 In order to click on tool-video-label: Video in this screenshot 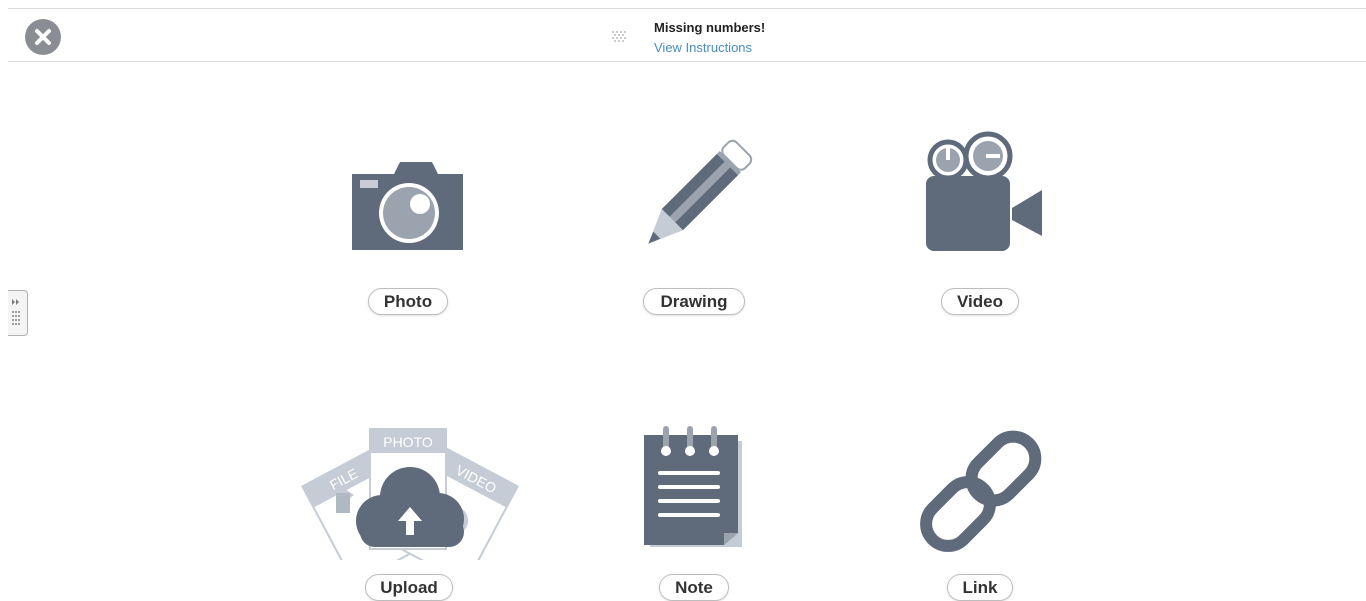, I will do `click(980, 301)`.